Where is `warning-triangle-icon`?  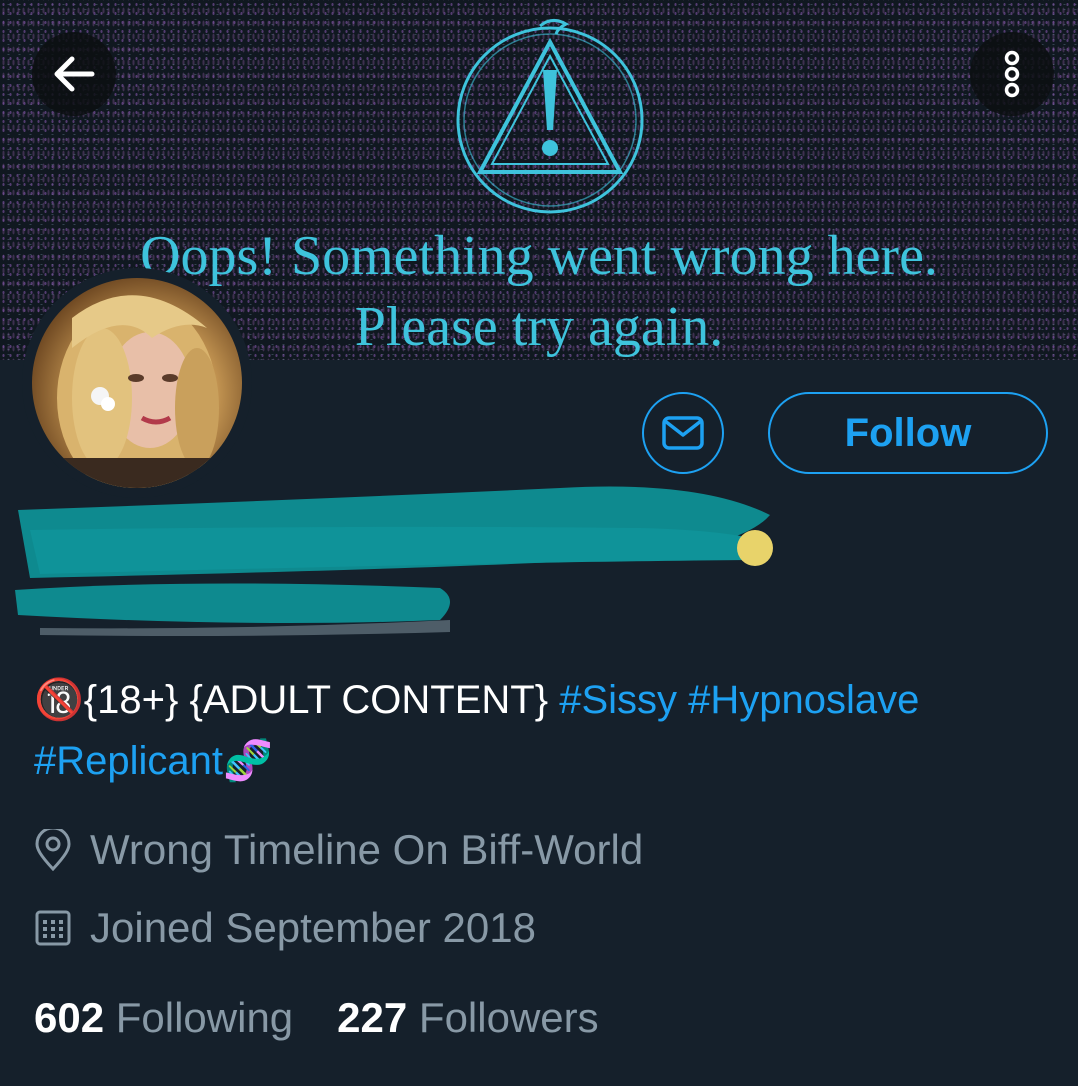
warning-triangle-icon is located at coordinates (550, 116).